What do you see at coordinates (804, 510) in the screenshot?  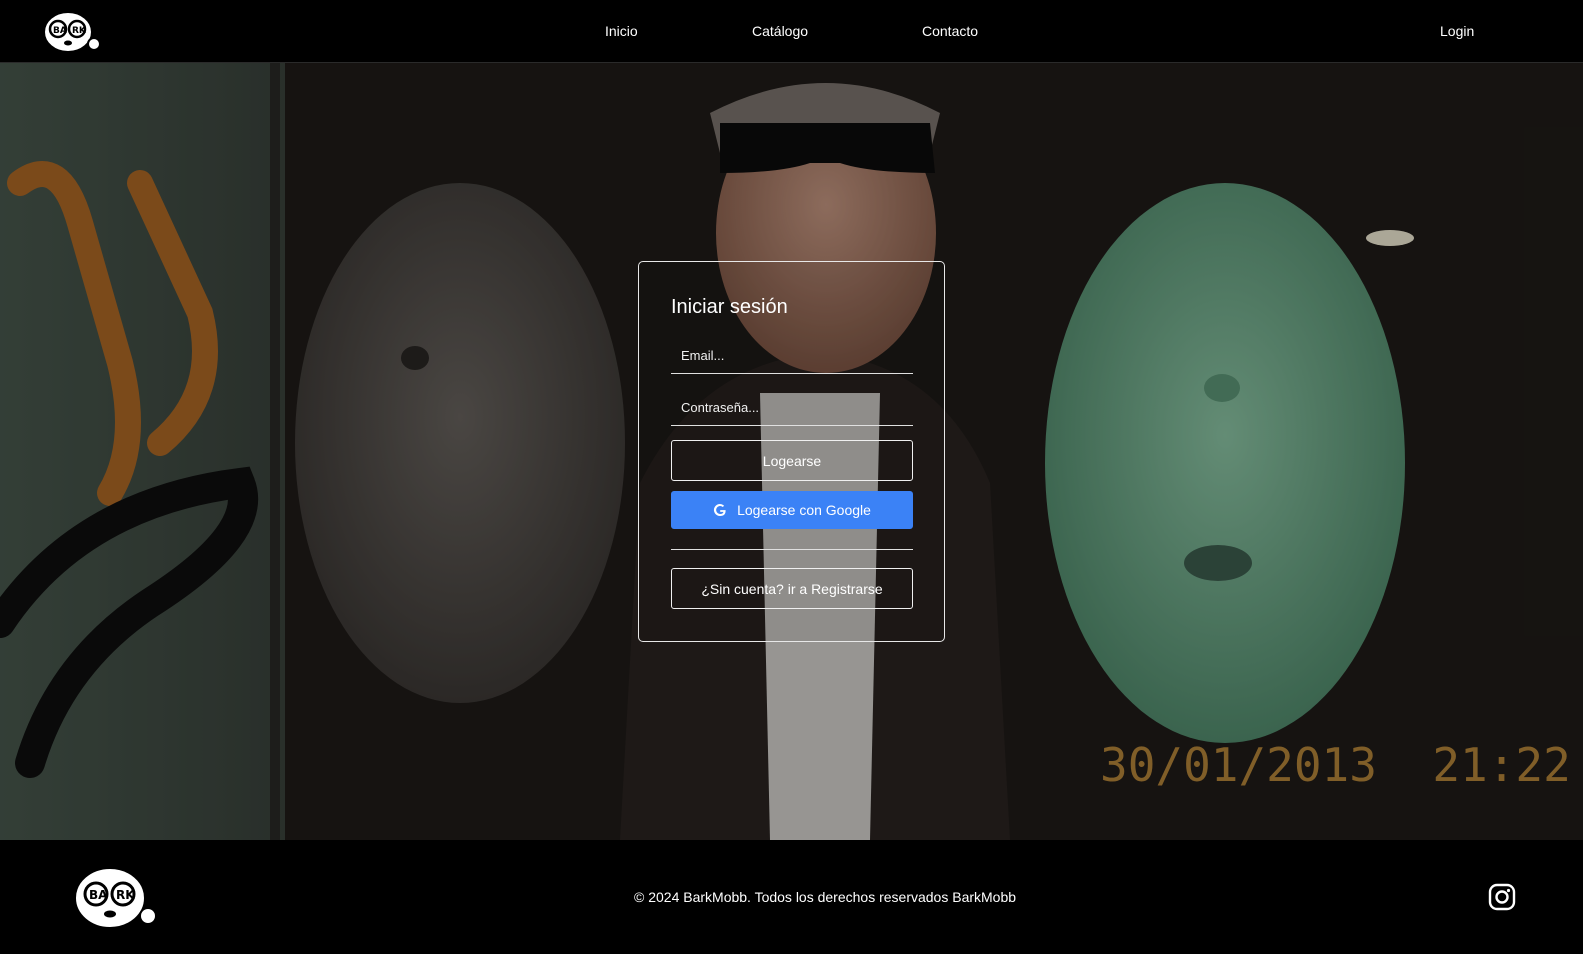 I see `google-login-label: Logearse con Google` at bounding box center [804, 510].